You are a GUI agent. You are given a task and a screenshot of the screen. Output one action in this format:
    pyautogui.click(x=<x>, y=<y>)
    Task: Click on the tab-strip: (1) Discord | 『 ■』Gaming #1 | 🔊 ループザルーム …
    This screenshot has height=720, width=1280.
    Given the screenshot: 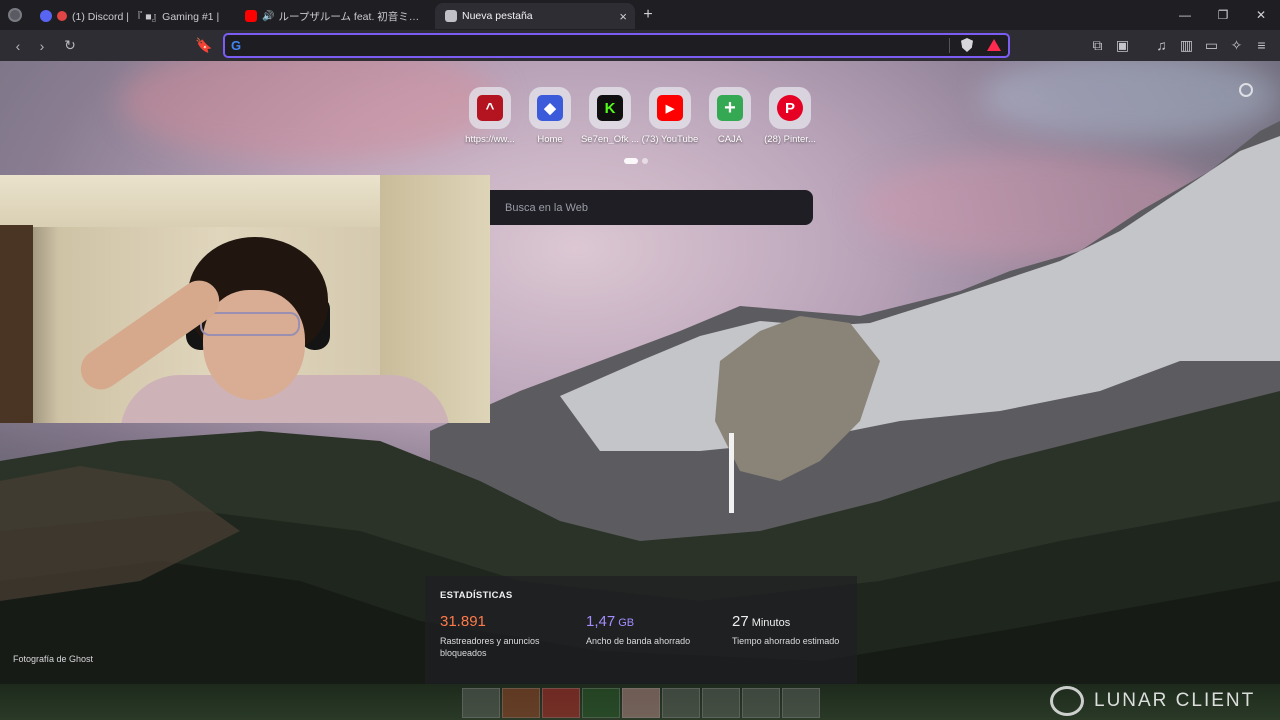 What is the action you would take?
    pyautogui.click(x=640, y=15)
    